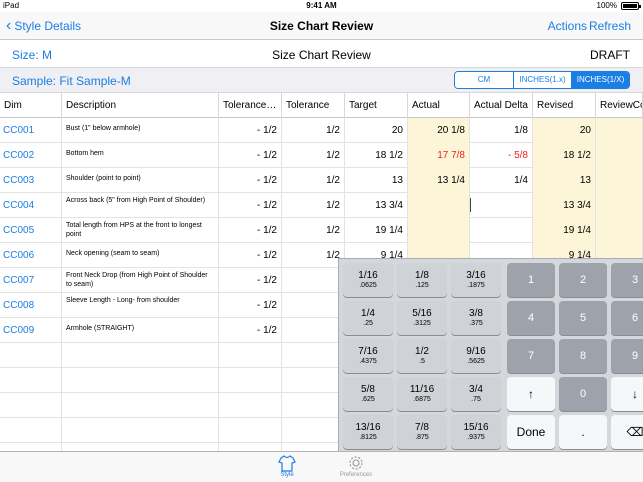 The width and height of the screenshot is (643, 482). Describe the element at coordinates (501, 105) in the screenshot. I see `column-header: Actual Delta` at that location.